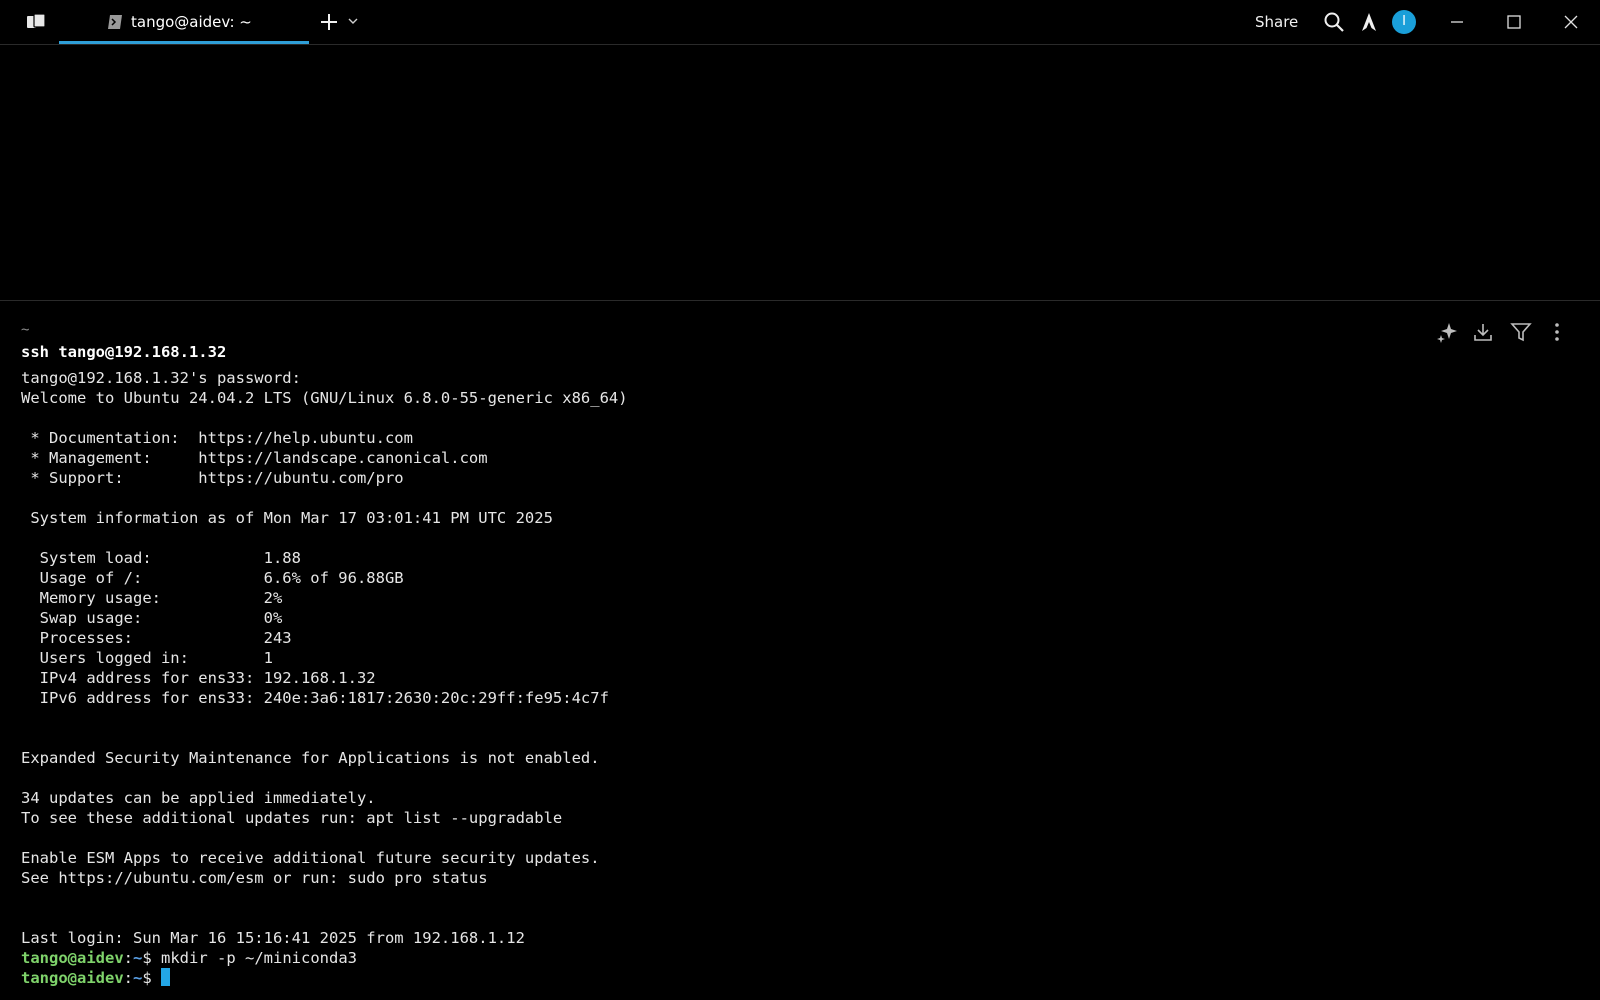 This screenshot has height=1000, width=1600. I want to click on title-bar: tango@aidev: ~ Share I, so click(800, 22).